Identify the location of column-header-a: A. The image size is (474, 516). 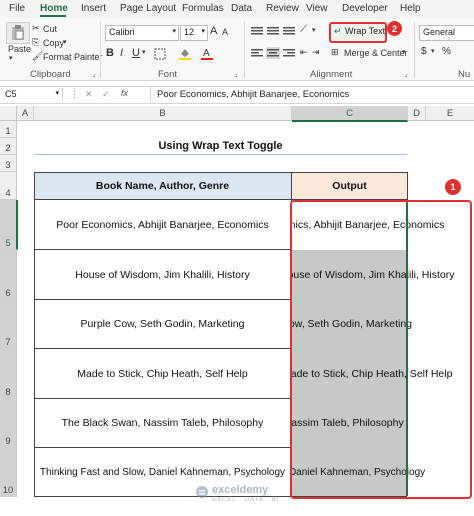
(25, 113).